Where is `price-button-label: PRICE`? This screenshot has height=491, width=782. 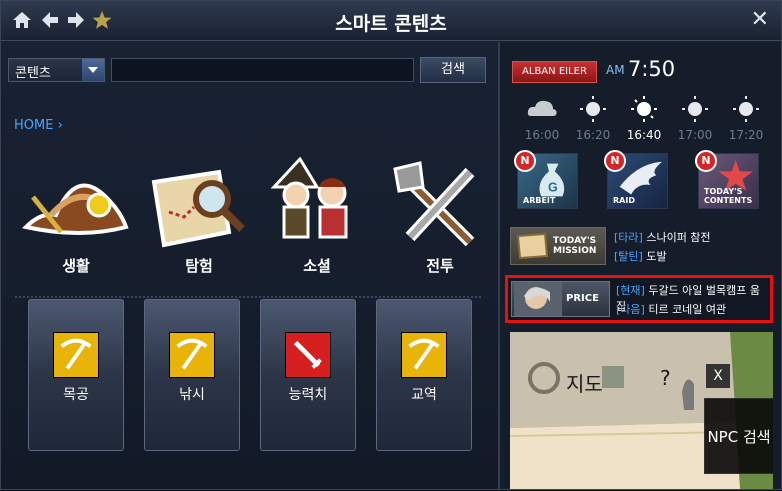
price-button-label: PRICE is located at coordinates (582, 298).